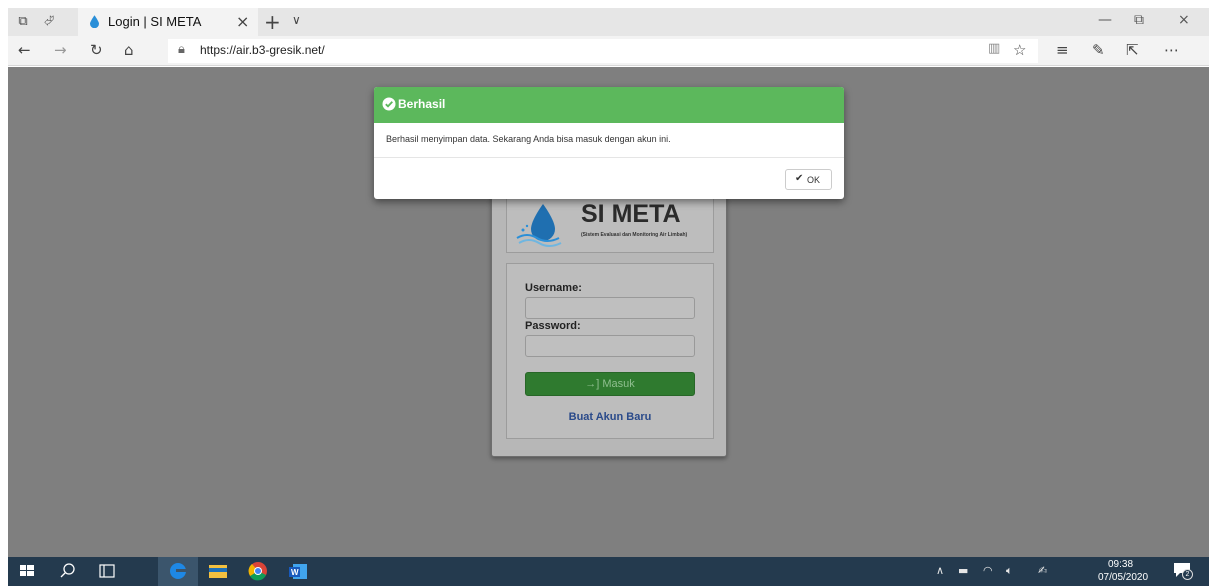 The image size is (1209, 586). What do you see at coordinates (1042, 570) in the screenshot?
I see `pen-workspace-icon: ✍` at bounding box center [1042, 570].